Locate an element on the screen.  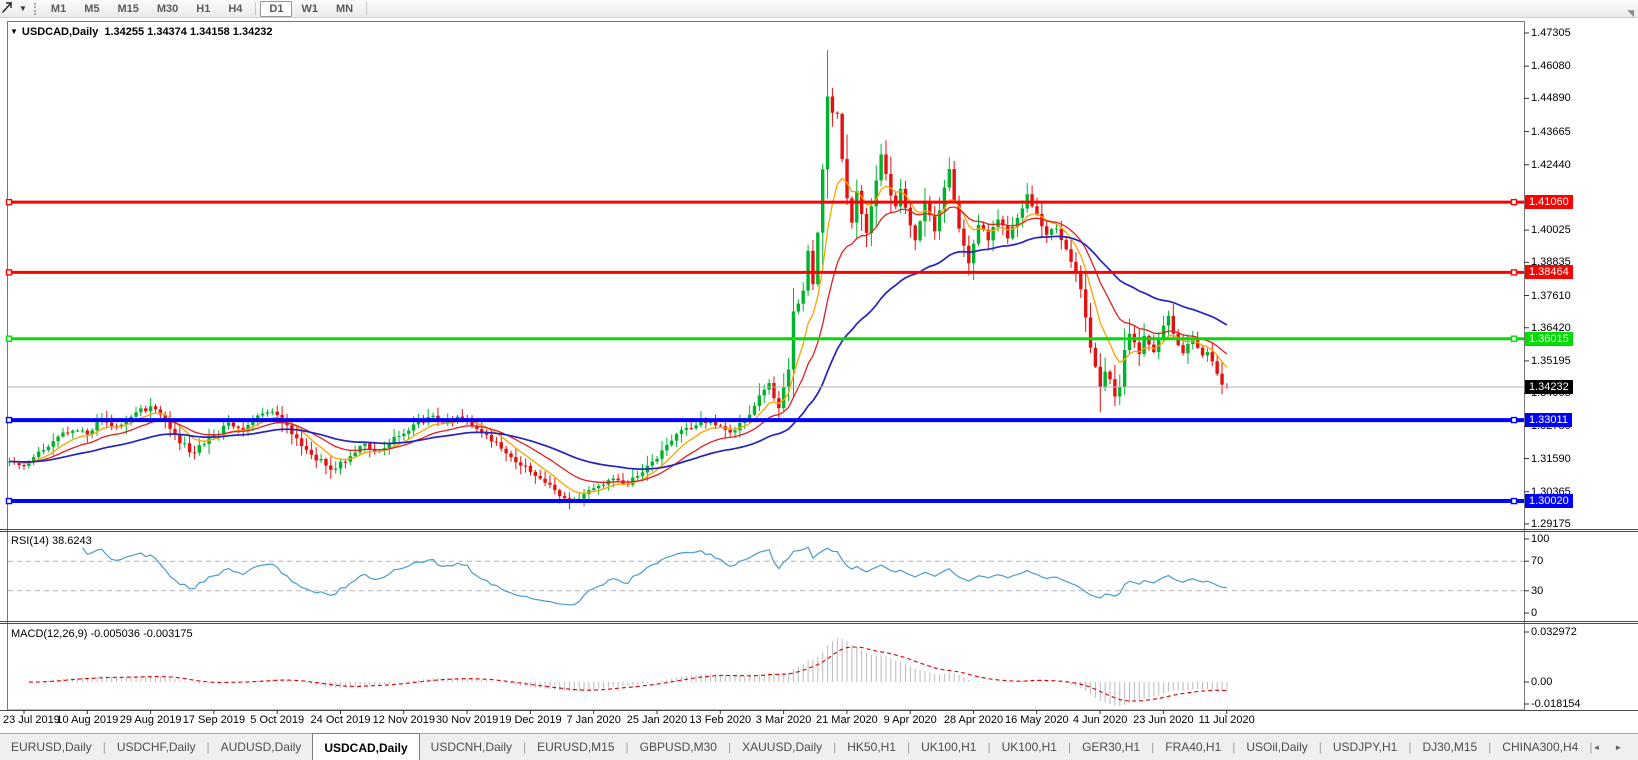
macd-axis-tick-label: 0.032972 is located at coordinates (1554, 632).